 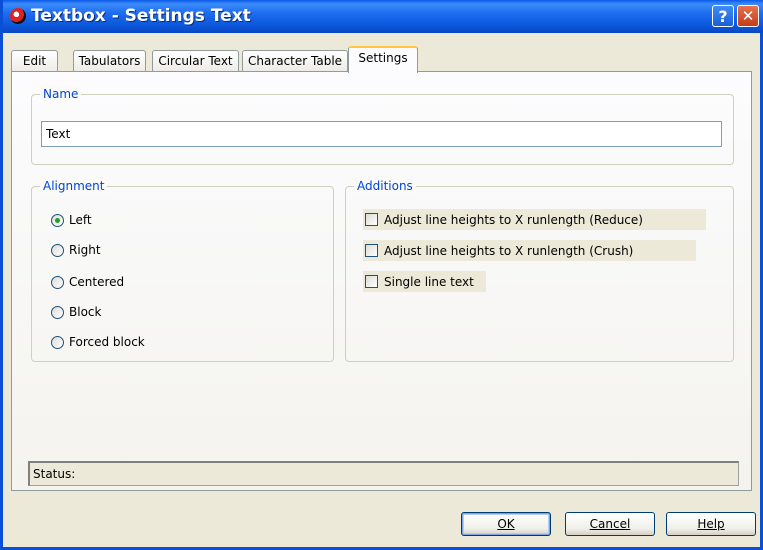 What do you see at coordinates (34, 61) in the screenshot?
I see `tab-edit: Edit` at bounding box center [34, 61].